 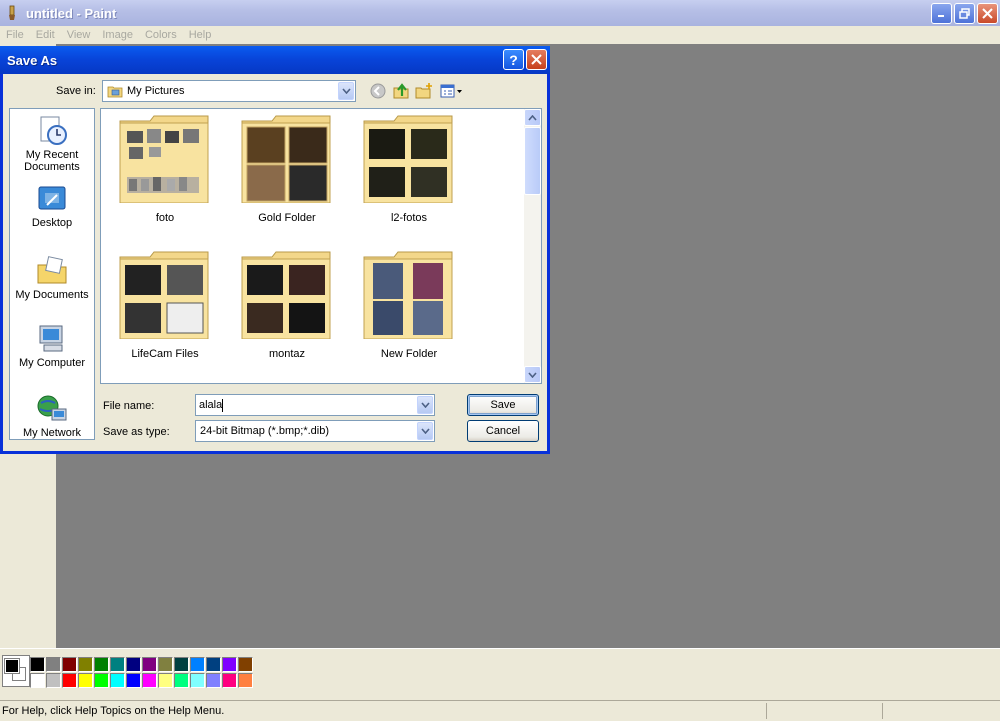 What do you see at coordinates (129, 406) in the screenshot?
I see `file-name-label: File name:` at bounding box center [129, 406].